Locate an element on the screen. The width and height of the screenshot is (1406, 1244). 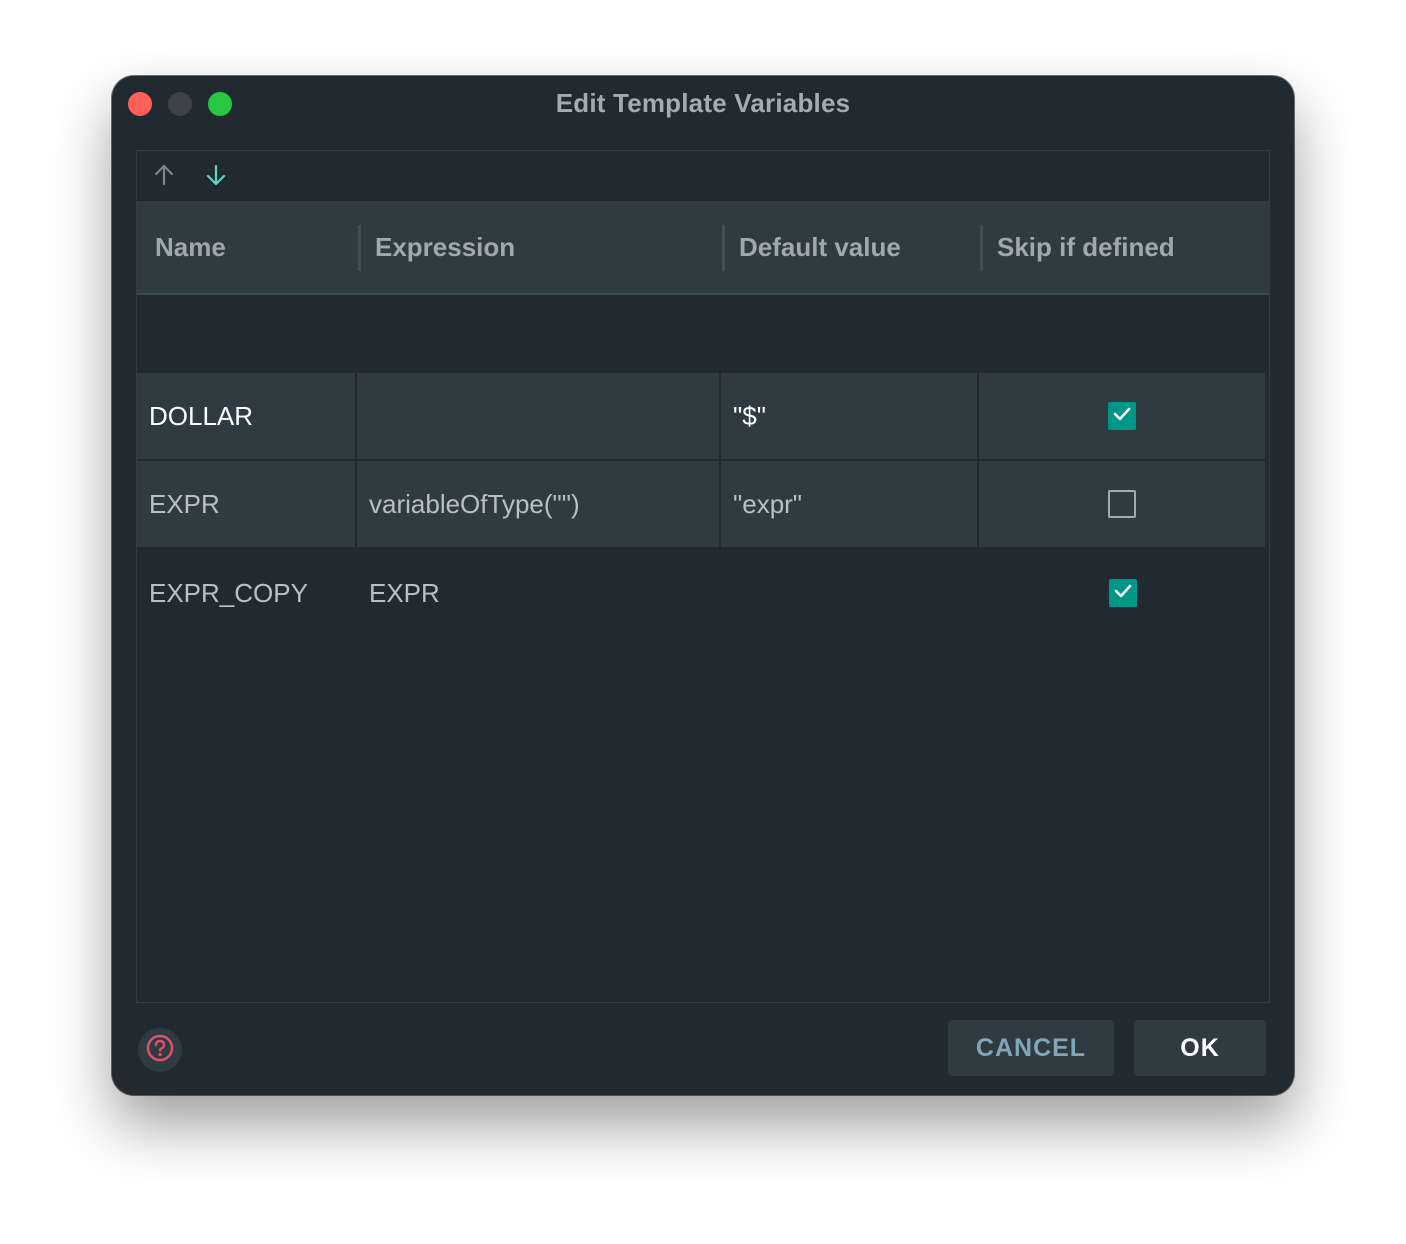
dialog-title: Edit Template Variables is located at coordinates (703, 103).